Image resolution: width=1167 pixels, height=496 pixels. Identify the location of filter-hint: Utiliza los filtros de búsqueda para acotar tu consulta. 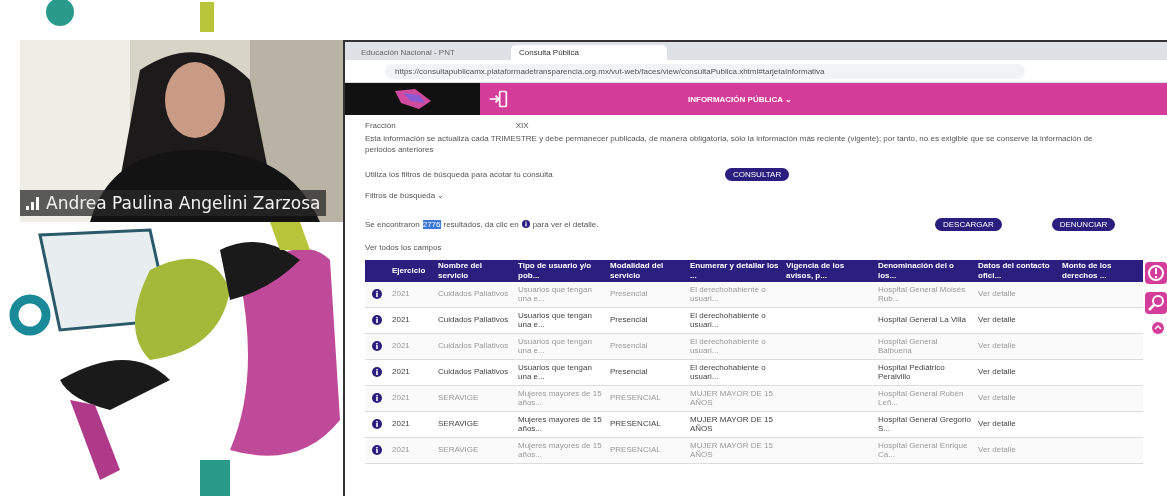
(459, 174).